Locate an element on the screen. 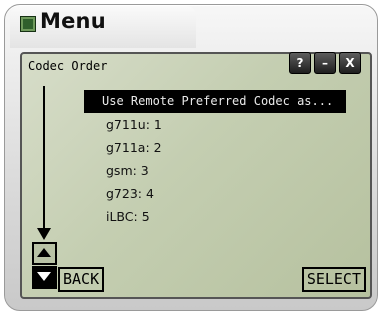  window-title: Menu is located at coordinates (73, 21).